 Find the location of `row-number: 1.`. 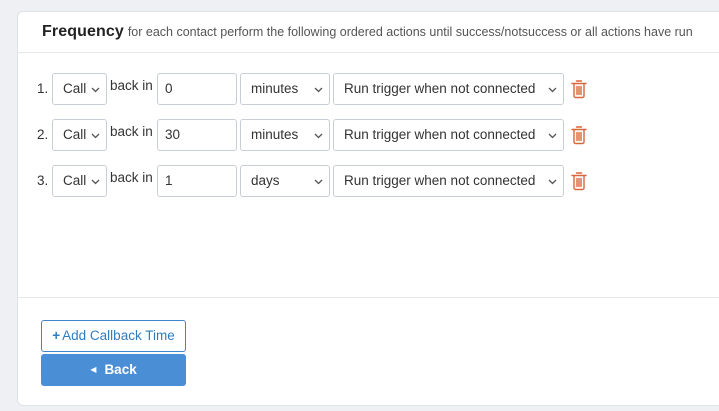

row-number: 1. is located at coordinates (43, 88).